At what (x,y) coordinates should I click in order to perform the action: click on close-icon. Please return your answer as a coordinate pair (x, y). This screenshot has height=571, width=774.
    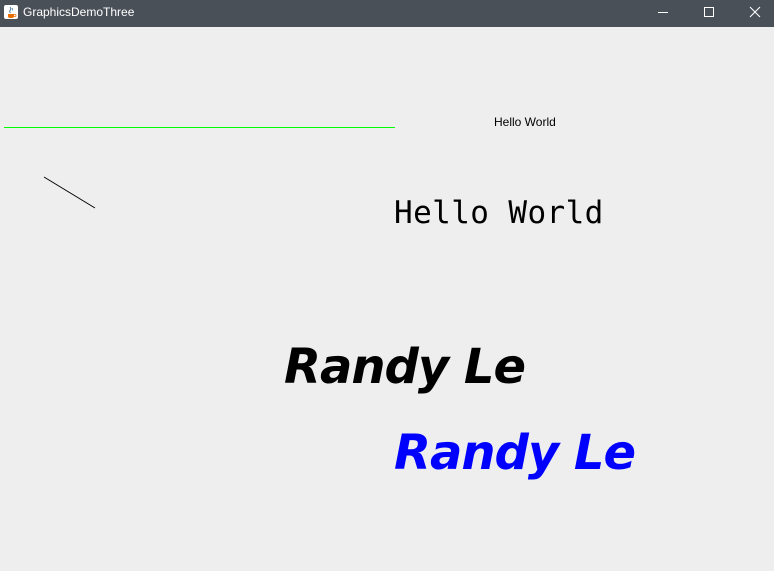
    Looking at the image, I should click on (755, 14).